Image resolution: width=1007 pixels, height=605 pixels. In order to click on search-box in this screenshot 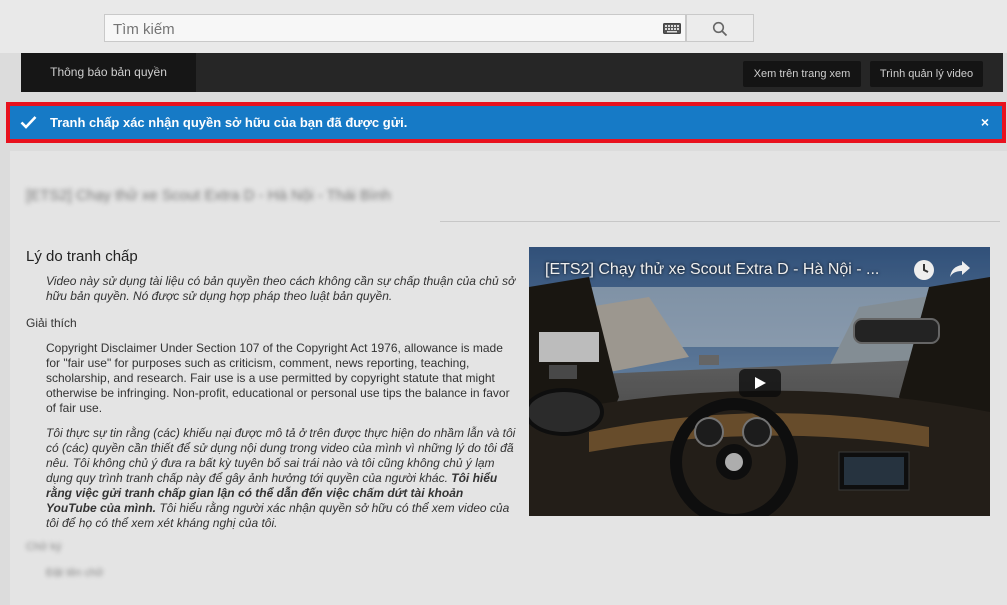, I will do `click(395, 28)`.